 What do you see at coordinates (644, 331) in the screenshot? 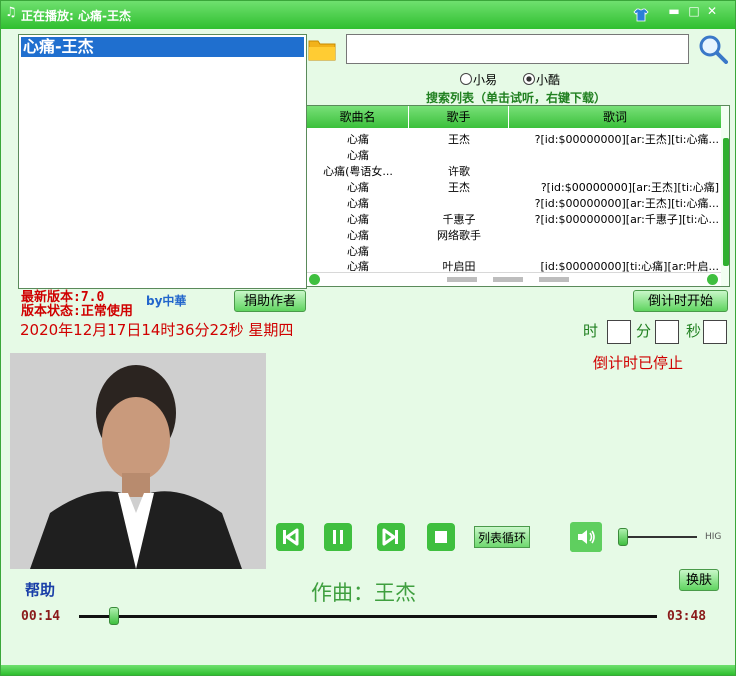
I see `minute-label: 分` at bounding box center [644, 331].